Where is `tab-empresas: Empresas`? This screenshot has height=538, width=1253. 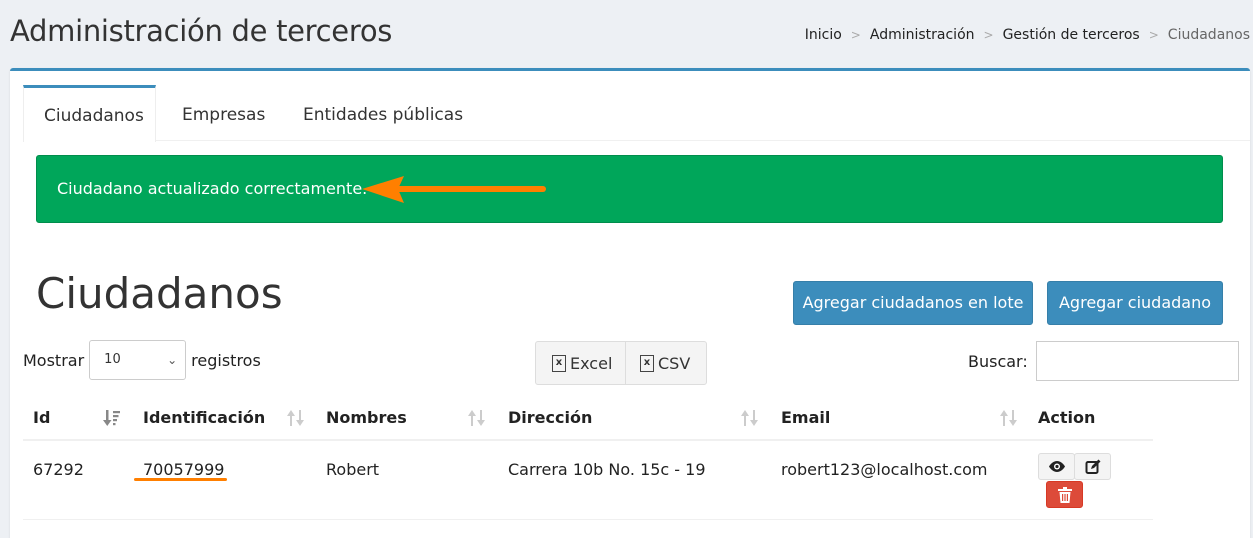
tab-empresas: Empresas is located at coordinates (217, 113).